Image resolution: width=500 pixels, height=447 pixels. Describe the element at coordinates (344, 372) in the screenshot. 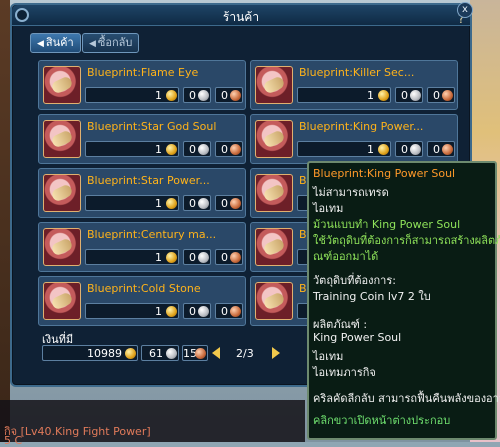

I see `tooltip-line: ไอเทมภารกิจ` at that location.